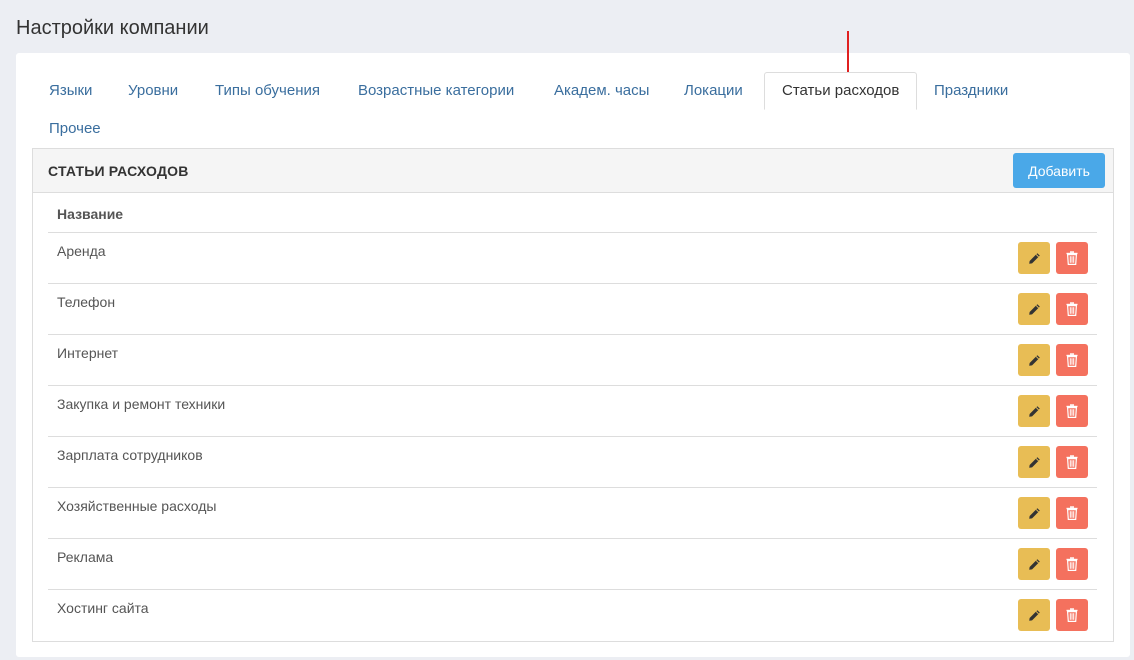 The image size is (1134, 660). Describe the element at coordinates (572, 513) in the screenshot. I see `table-row: Хозяйственные расходы` at that location.